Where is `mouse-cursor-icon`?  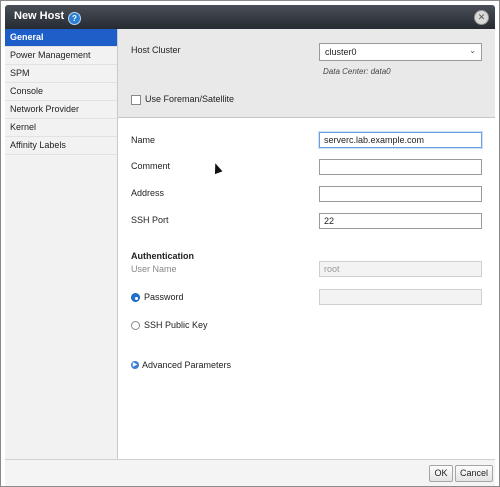
mouse-cursor-icon is located at coordinates (217, 168).